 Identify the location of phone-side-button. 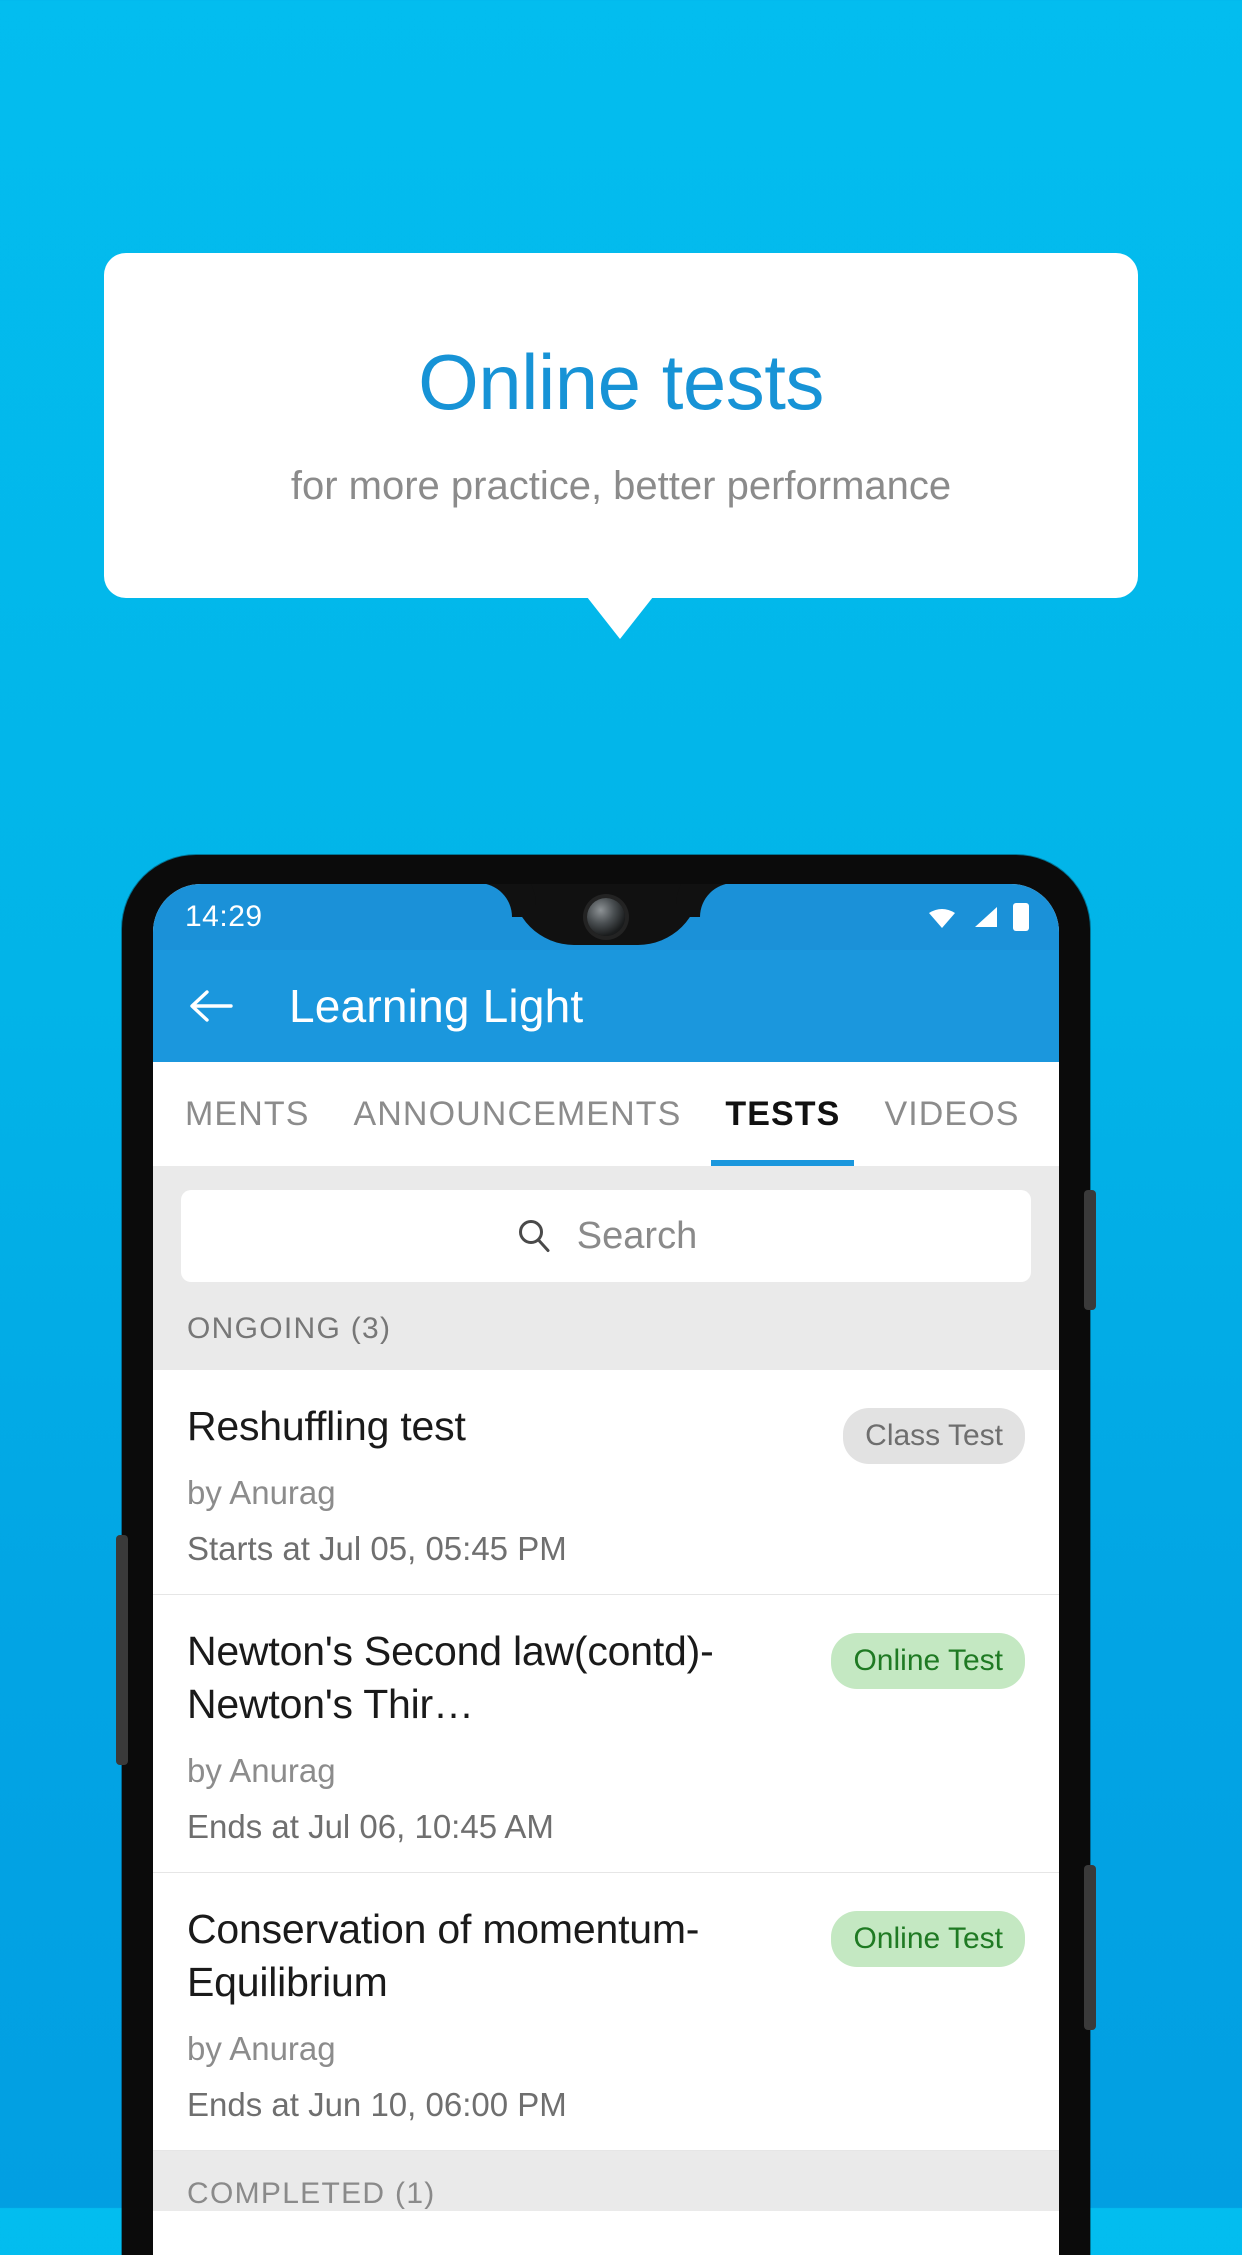
(122, 1650).